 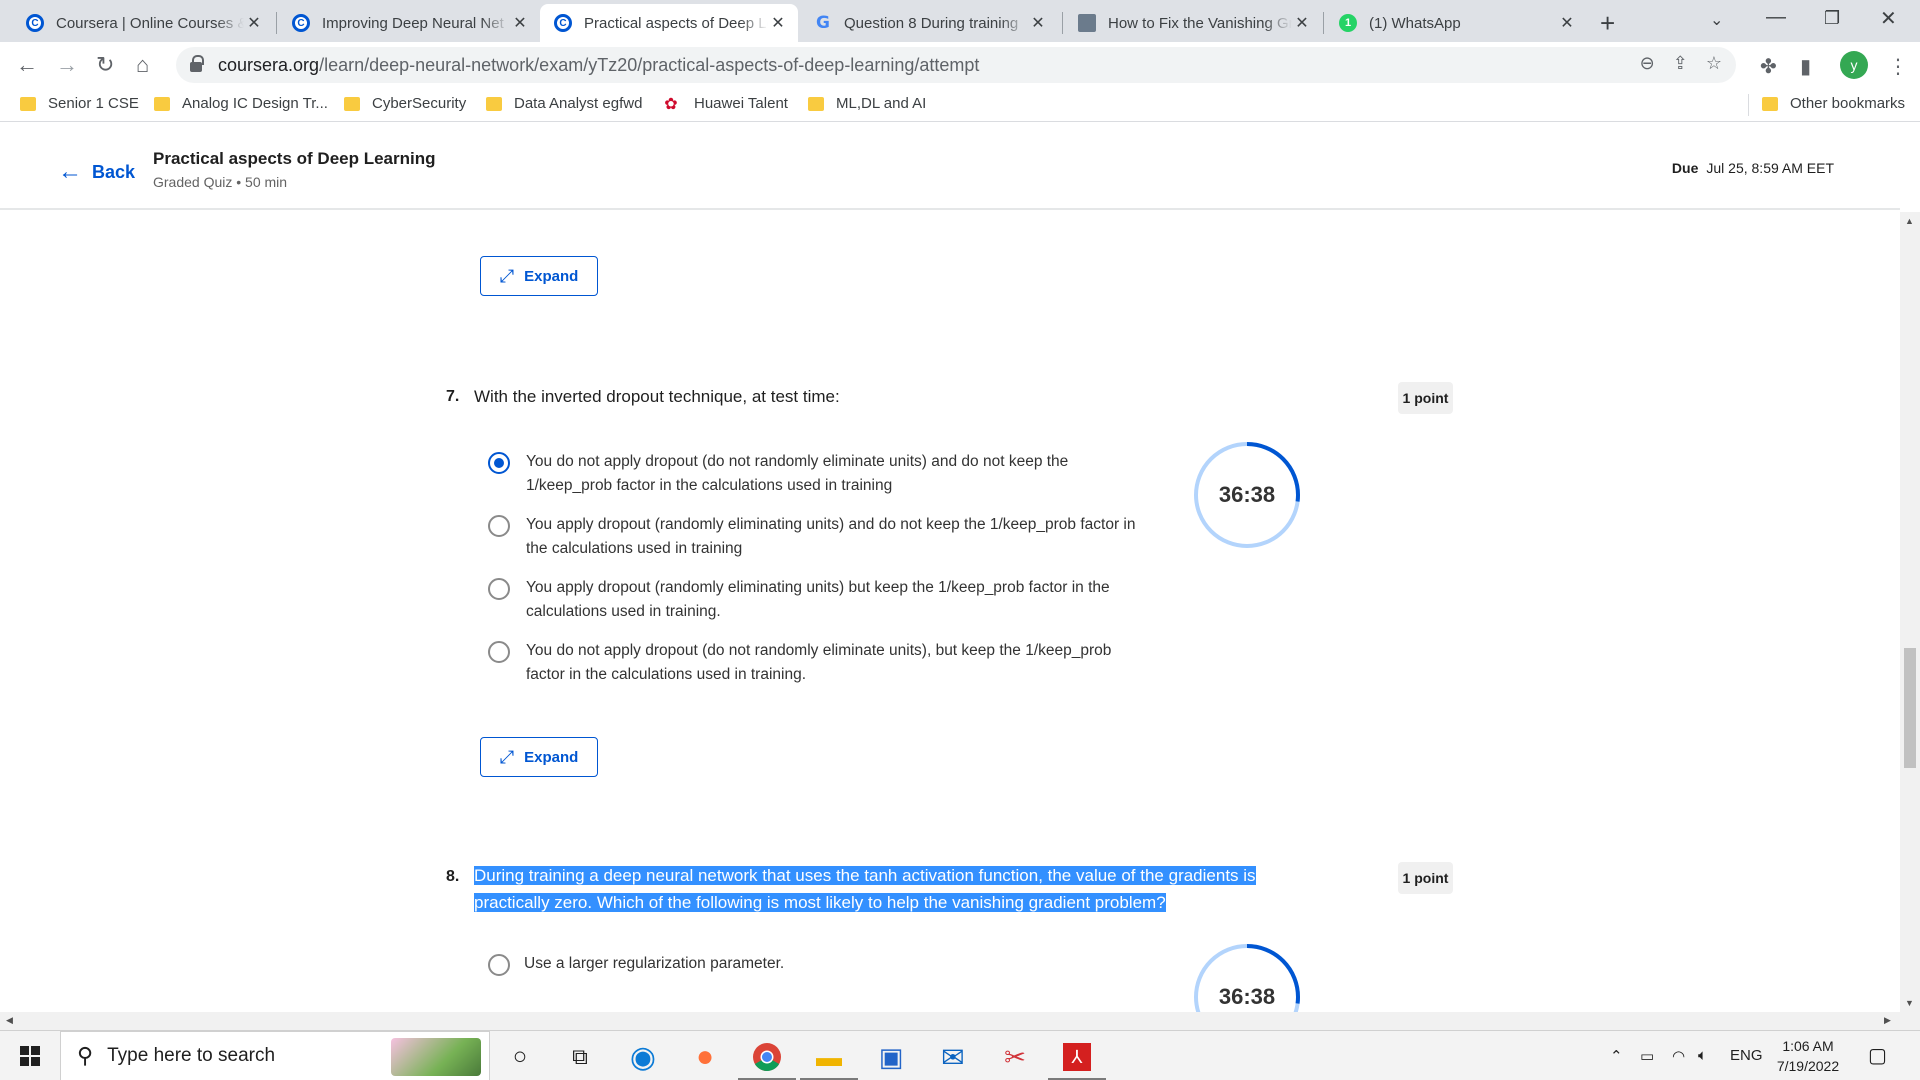 I want to click on chrome-icon, so click(x=767, y=1060).